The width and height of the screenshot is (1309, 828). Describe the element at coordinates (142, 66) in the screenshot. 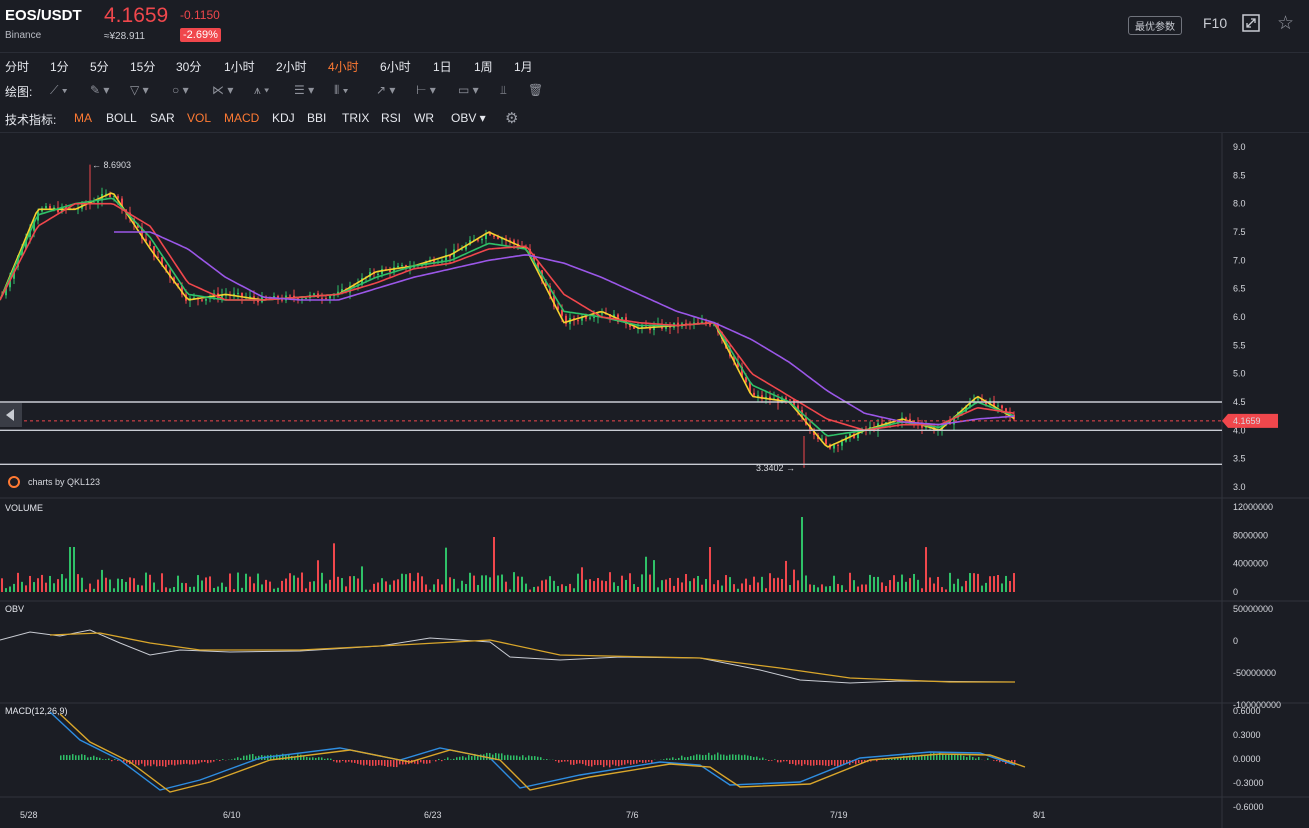

I see `interval-3: 15分` at that location.